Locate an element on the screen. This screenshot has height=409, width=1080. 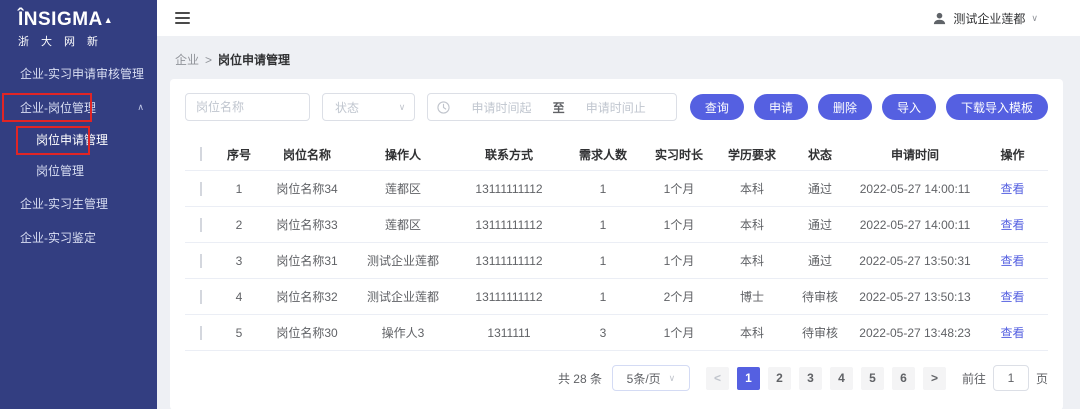
cell-education: 博士 is located at coordinates (751, 297).